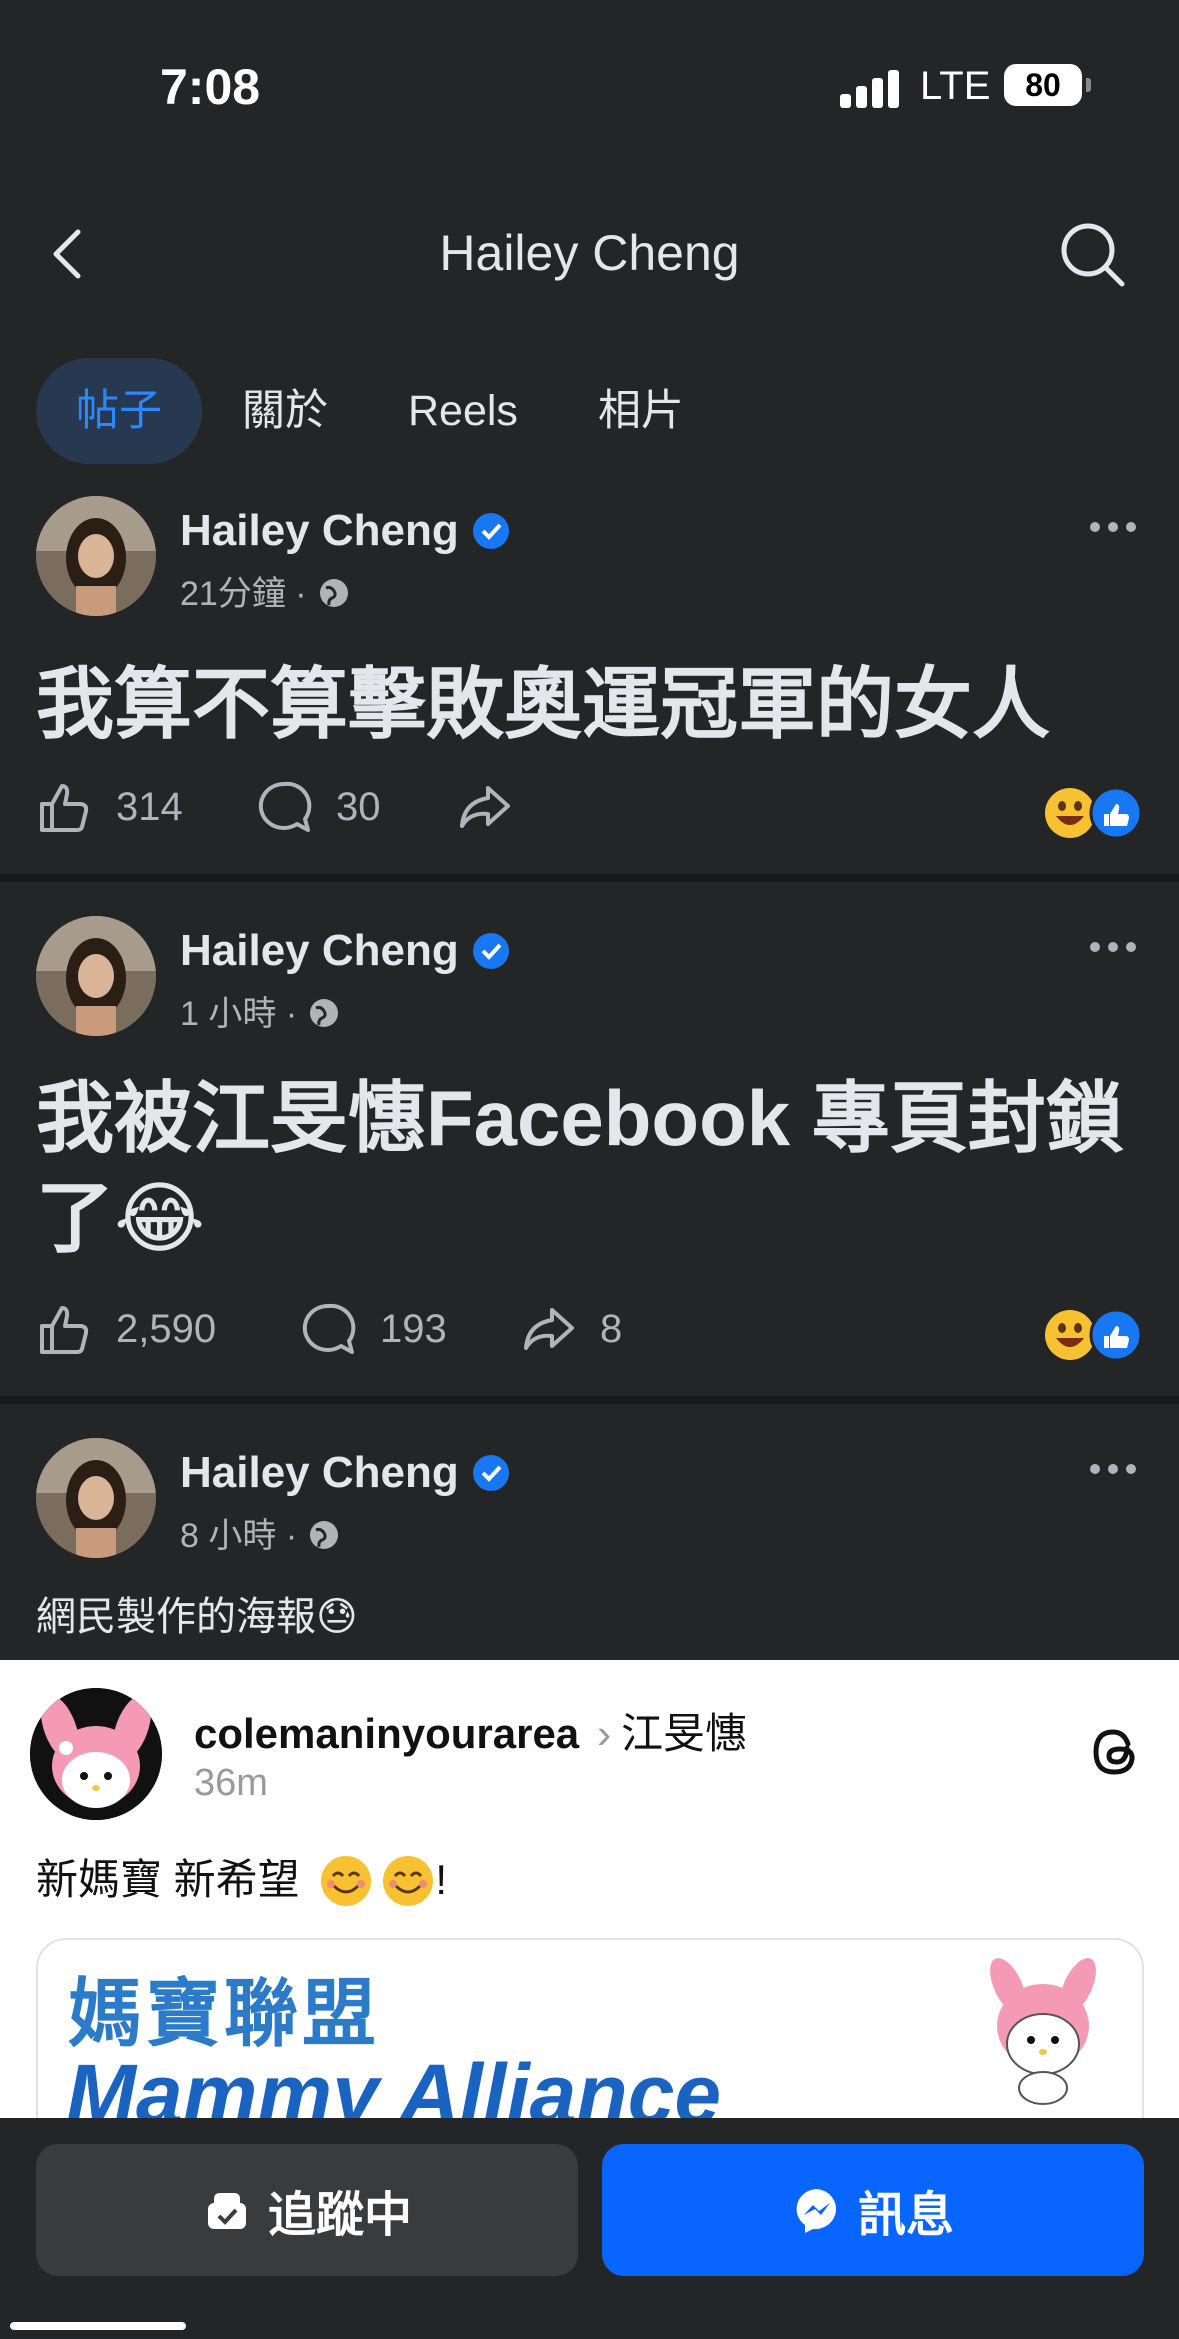 This screenshot has height=2339, width=1179. What do you see at coordinates (318, 807) in the screenshot?
I see `comment-button: 30` at bounding box center [318, 807].